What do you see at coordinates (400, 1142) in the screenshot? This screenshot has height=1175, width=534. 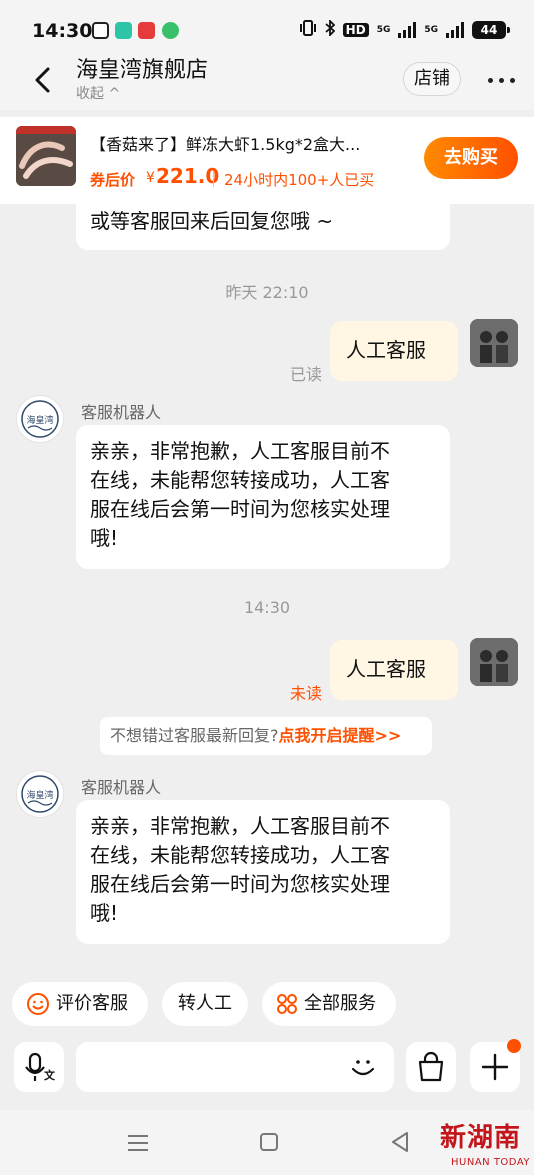 I see `back-nav-icon` at bounding box center [400, 1142].